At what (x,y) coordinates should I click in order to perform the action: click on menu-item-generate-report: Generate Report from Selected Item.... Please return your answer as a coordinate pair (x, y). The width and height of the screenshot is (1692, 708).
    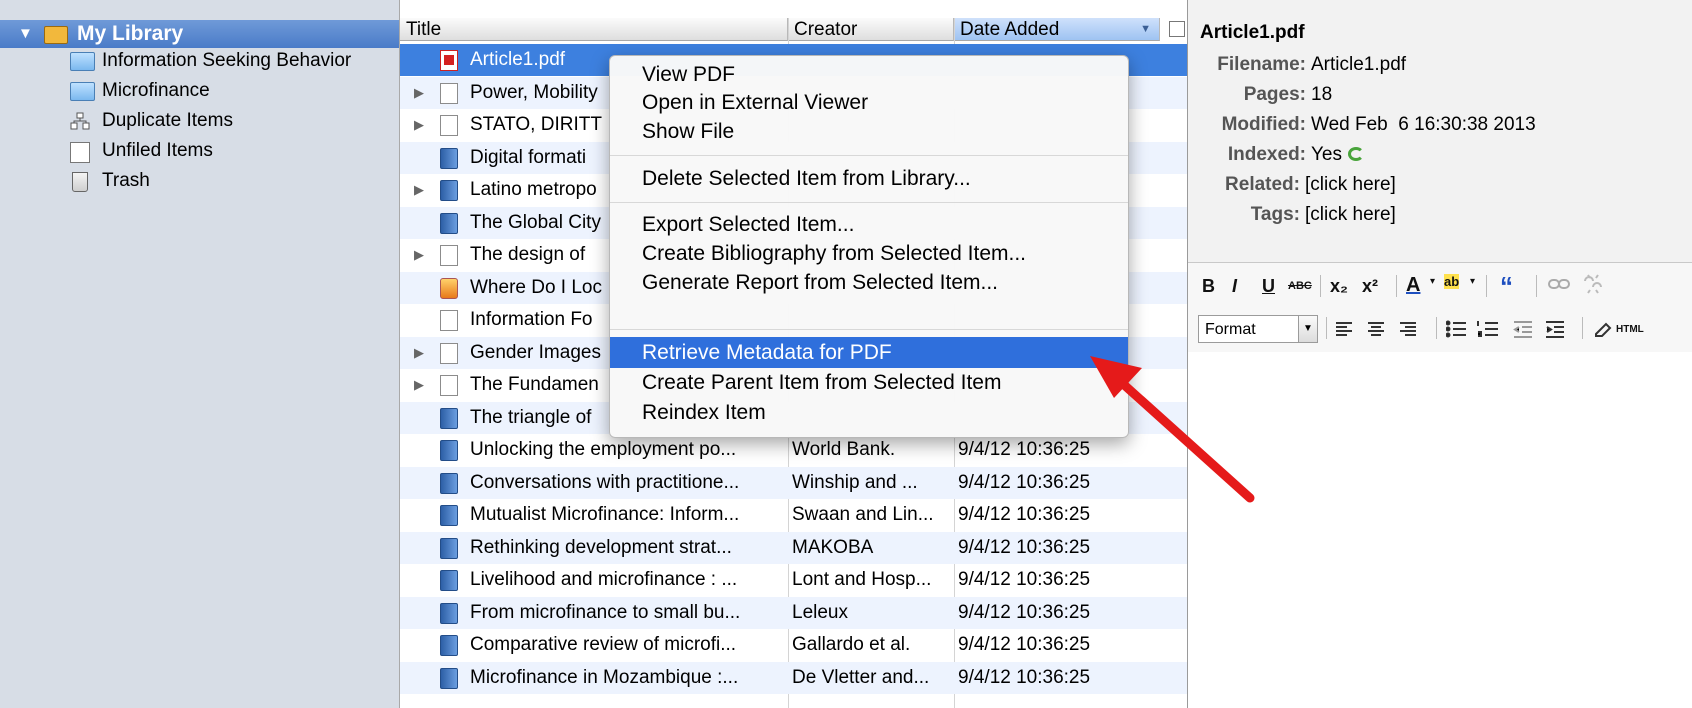
    Looking at the image, I should click on (820, 282).